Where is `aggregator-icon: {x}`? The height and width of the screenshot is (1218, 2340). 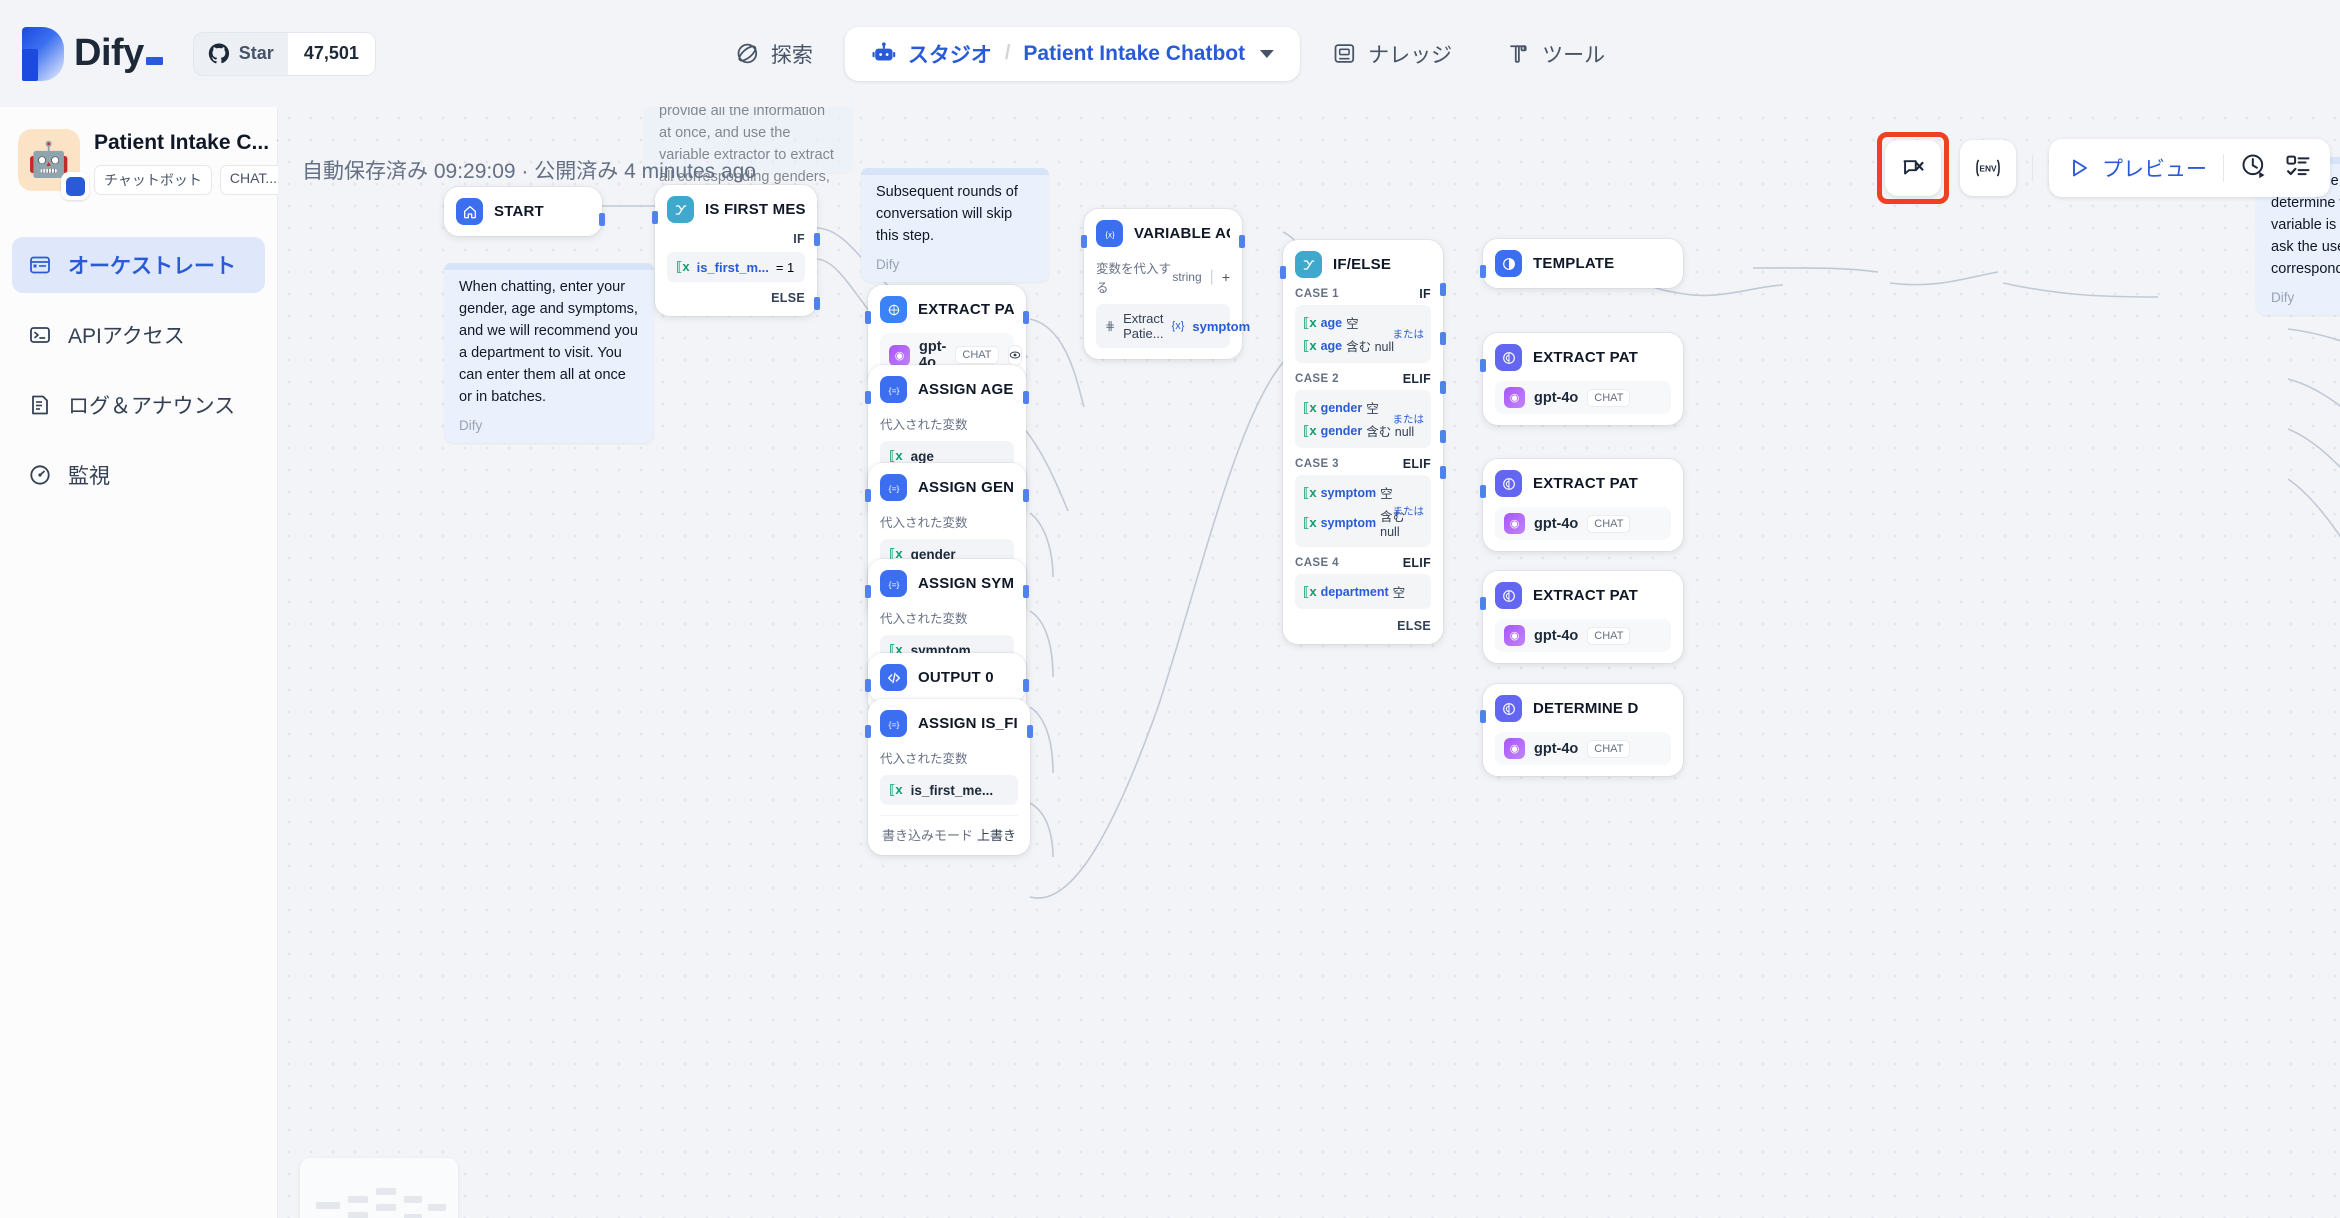 aggregator-icon: {x} is located at coordinates (1109, 233).